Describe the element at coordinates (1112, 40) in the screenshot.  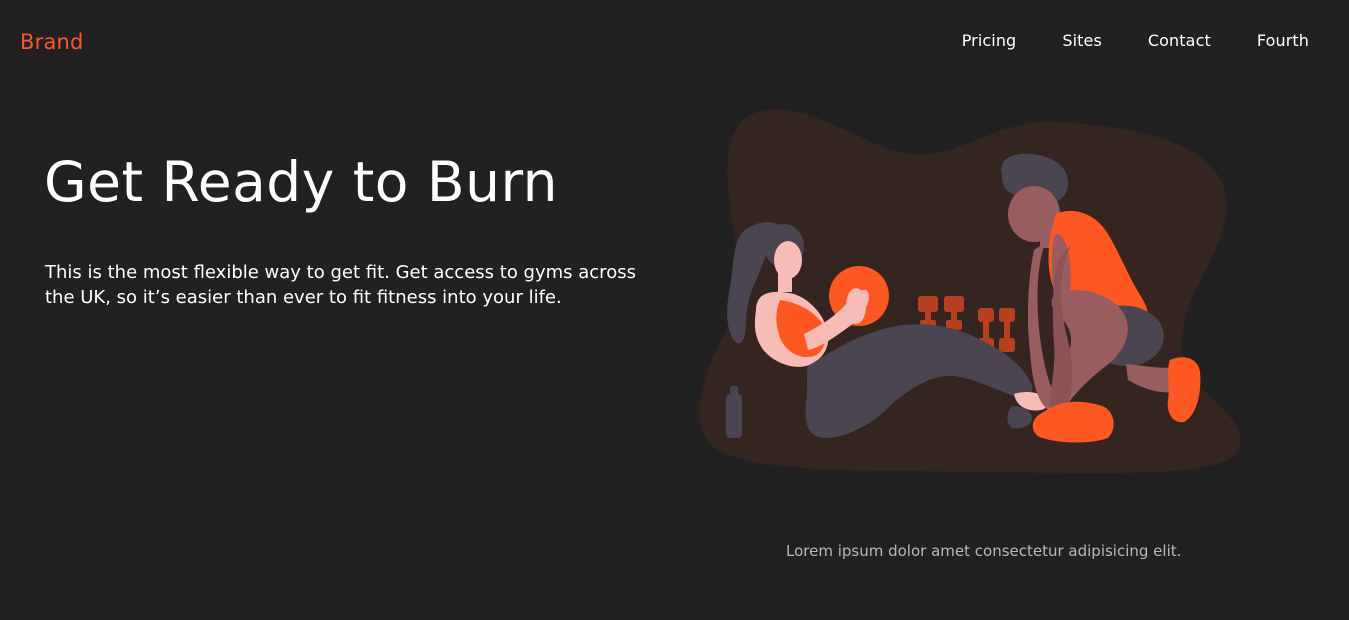
I see `nav-links: Pricing Sites Contact Fourth` at that location.